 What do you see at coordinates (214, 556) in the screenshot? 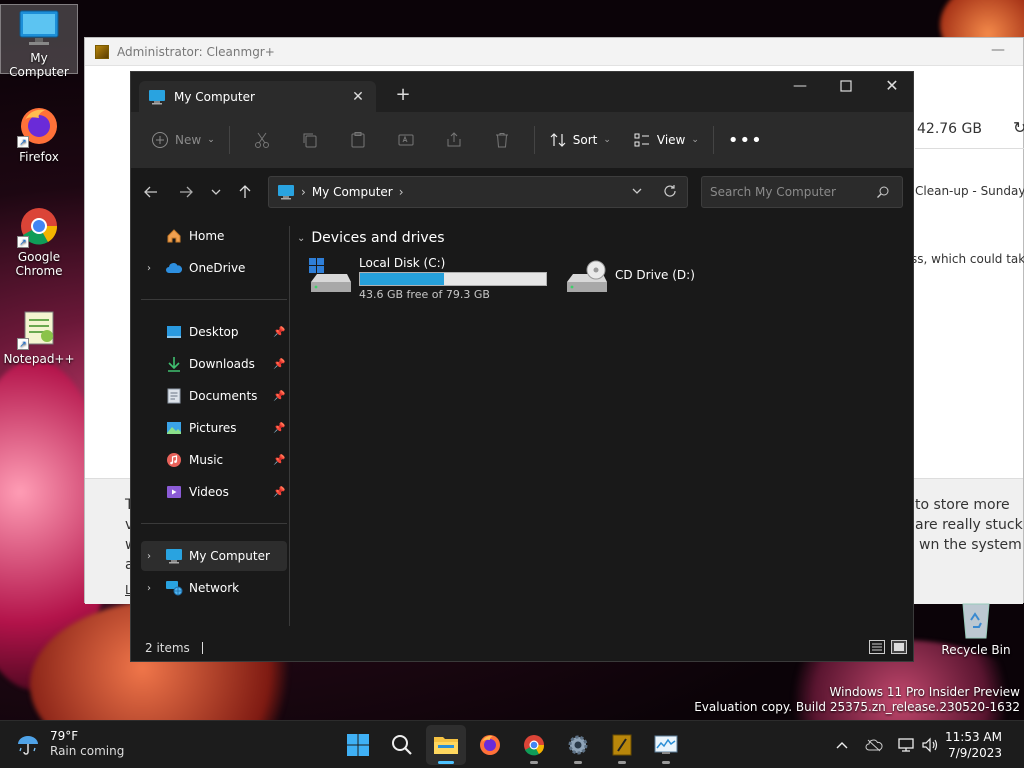
I see `nav-item-my-computer: › My Computer` at bounding box center [214, 556].